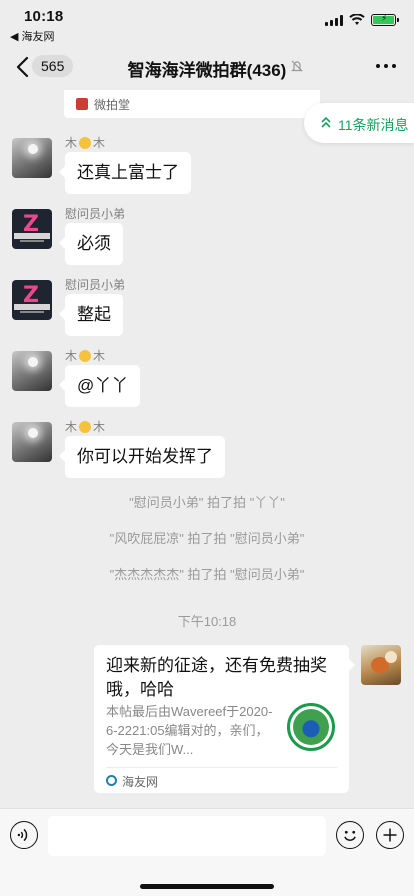  What do you see at coordinates (192, 104) in the screenshot?
I see `quoted-card: 微拍堂` at bounding box center [192, 104].